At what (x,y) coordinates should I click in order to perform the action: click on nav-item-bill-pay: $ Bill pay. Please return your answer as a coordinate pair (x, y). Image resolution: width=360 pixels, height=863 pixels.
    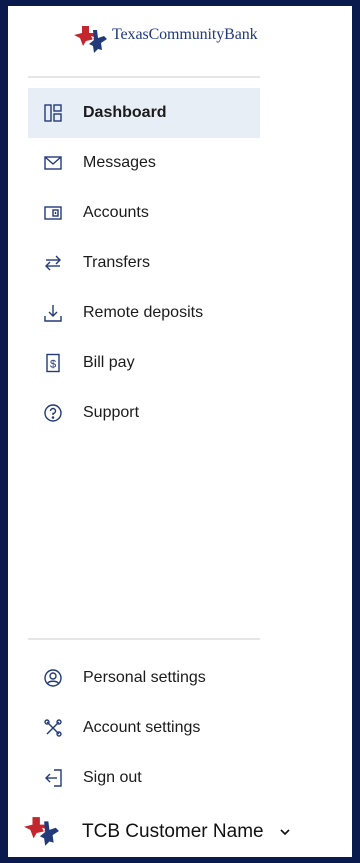
    Looking at the image, I should click on (144, 363).